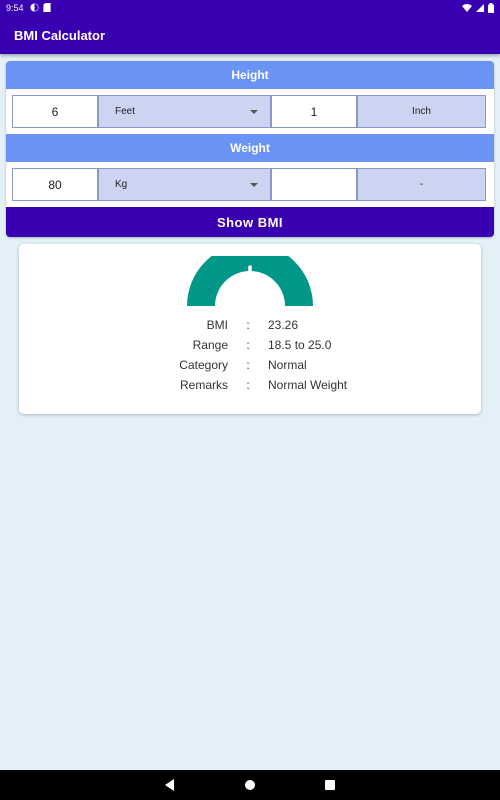 This screenshot has height=800, width=500. I want to click on recent-apps-icon, so click(330, 785).